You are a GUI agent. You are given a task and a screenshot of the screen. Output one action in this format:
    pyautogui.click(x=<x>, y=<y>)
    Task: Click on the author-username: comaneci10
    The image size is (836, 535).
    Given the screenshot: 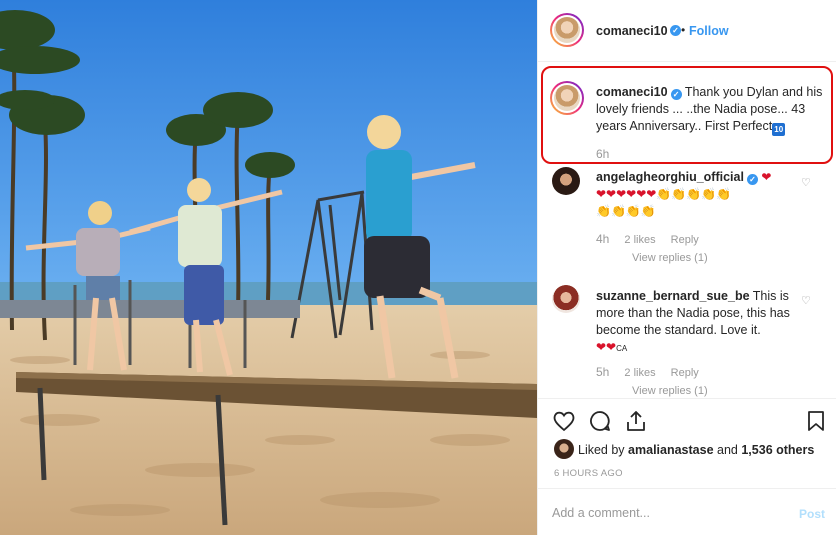 What is the action you would take?
    pyautogui.click(x=632, y=31)
    